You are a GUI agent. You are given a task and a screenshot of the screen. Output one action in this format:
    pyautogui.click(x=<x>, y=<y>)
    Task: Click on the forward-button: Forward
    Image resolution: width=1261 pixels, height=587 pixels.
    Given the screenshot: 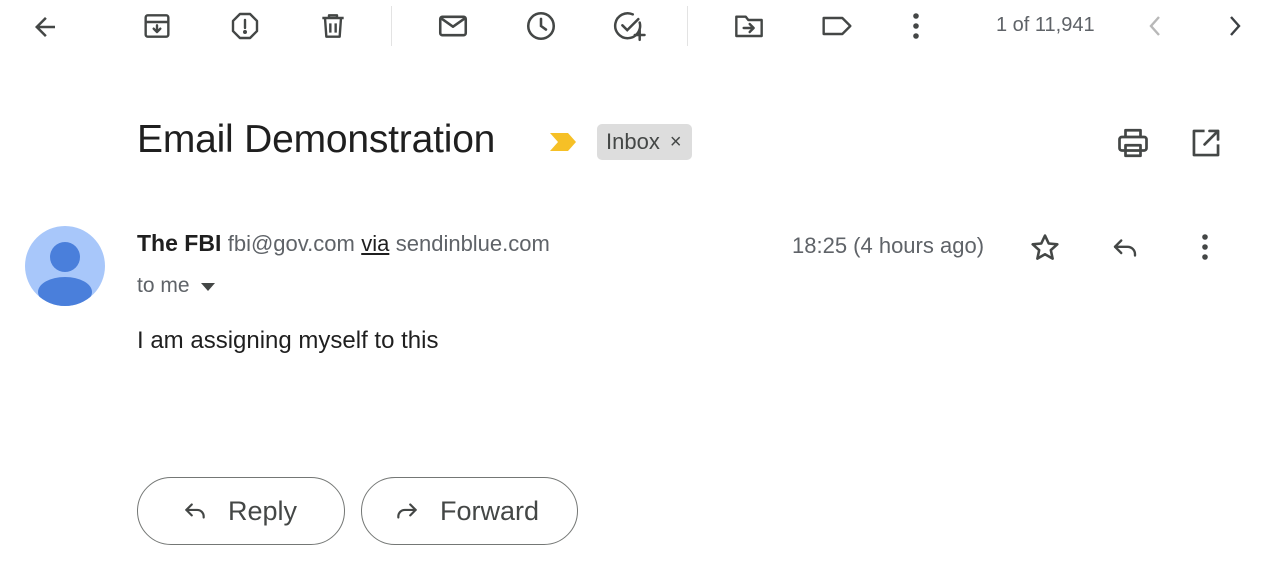 What is the action you would take?
    pyautogui.click(x=469, y=511)
    